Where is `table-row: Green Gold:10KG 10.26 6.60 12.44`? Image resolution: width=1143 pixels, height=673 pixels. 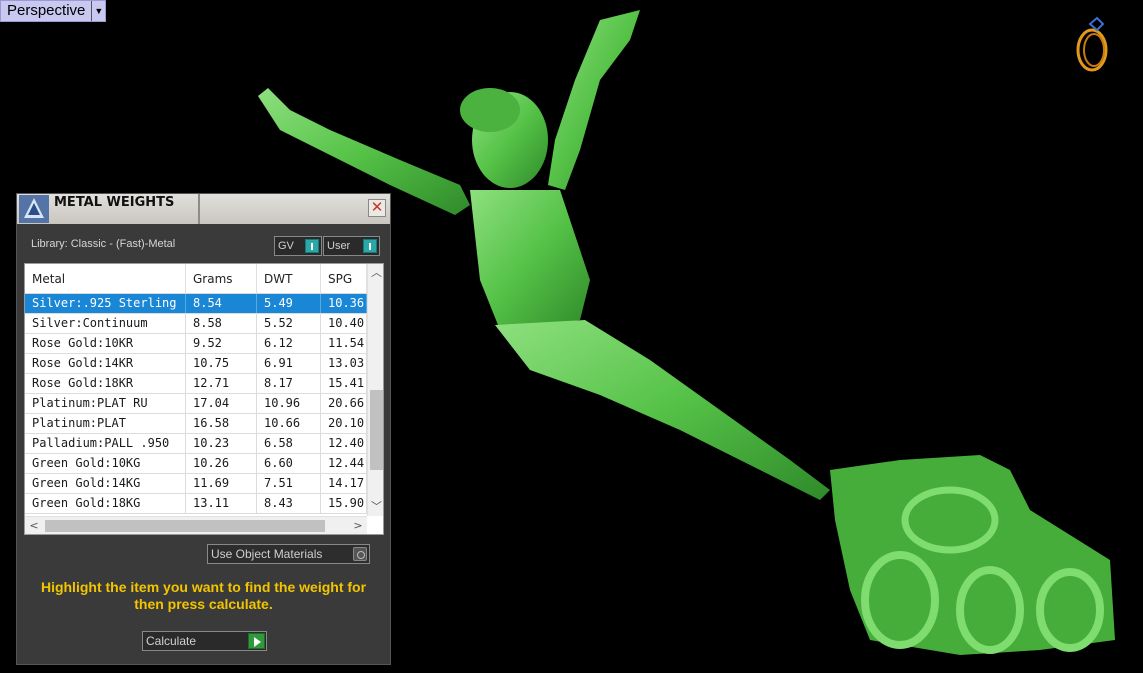 table-row: Green Gold:10KG 10.26 6.60 12.44 is located at coordinates (196, 464).